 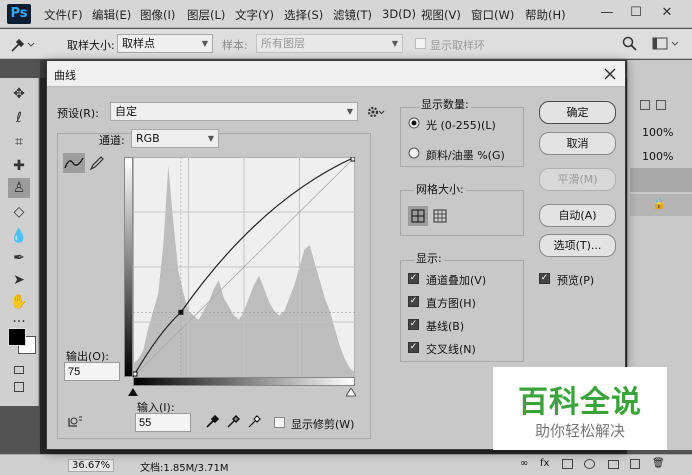 What do you see at coordinates (414, 153) in the screenshot?
I see `pigment-radio` at bounding box center [414, 153].